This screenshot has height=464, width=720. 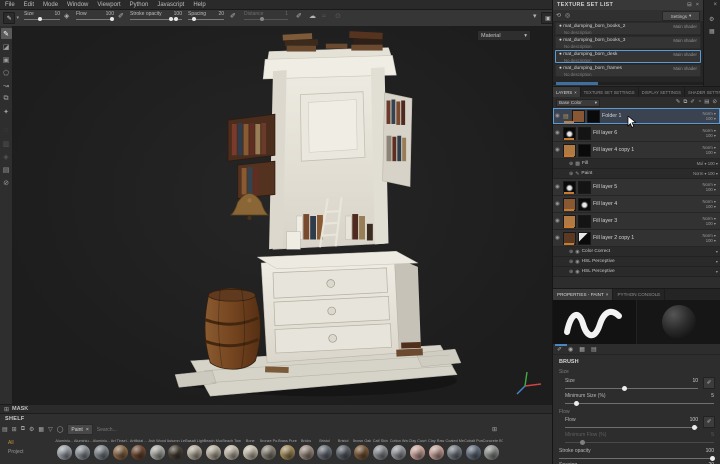 What do you see at coordinates (636, 150) in the screenshot?
I see `layer-row: ◉ Fill layer 4 copy 1 Norm ▾ 100 ▾` at bounding box center [636, 150].